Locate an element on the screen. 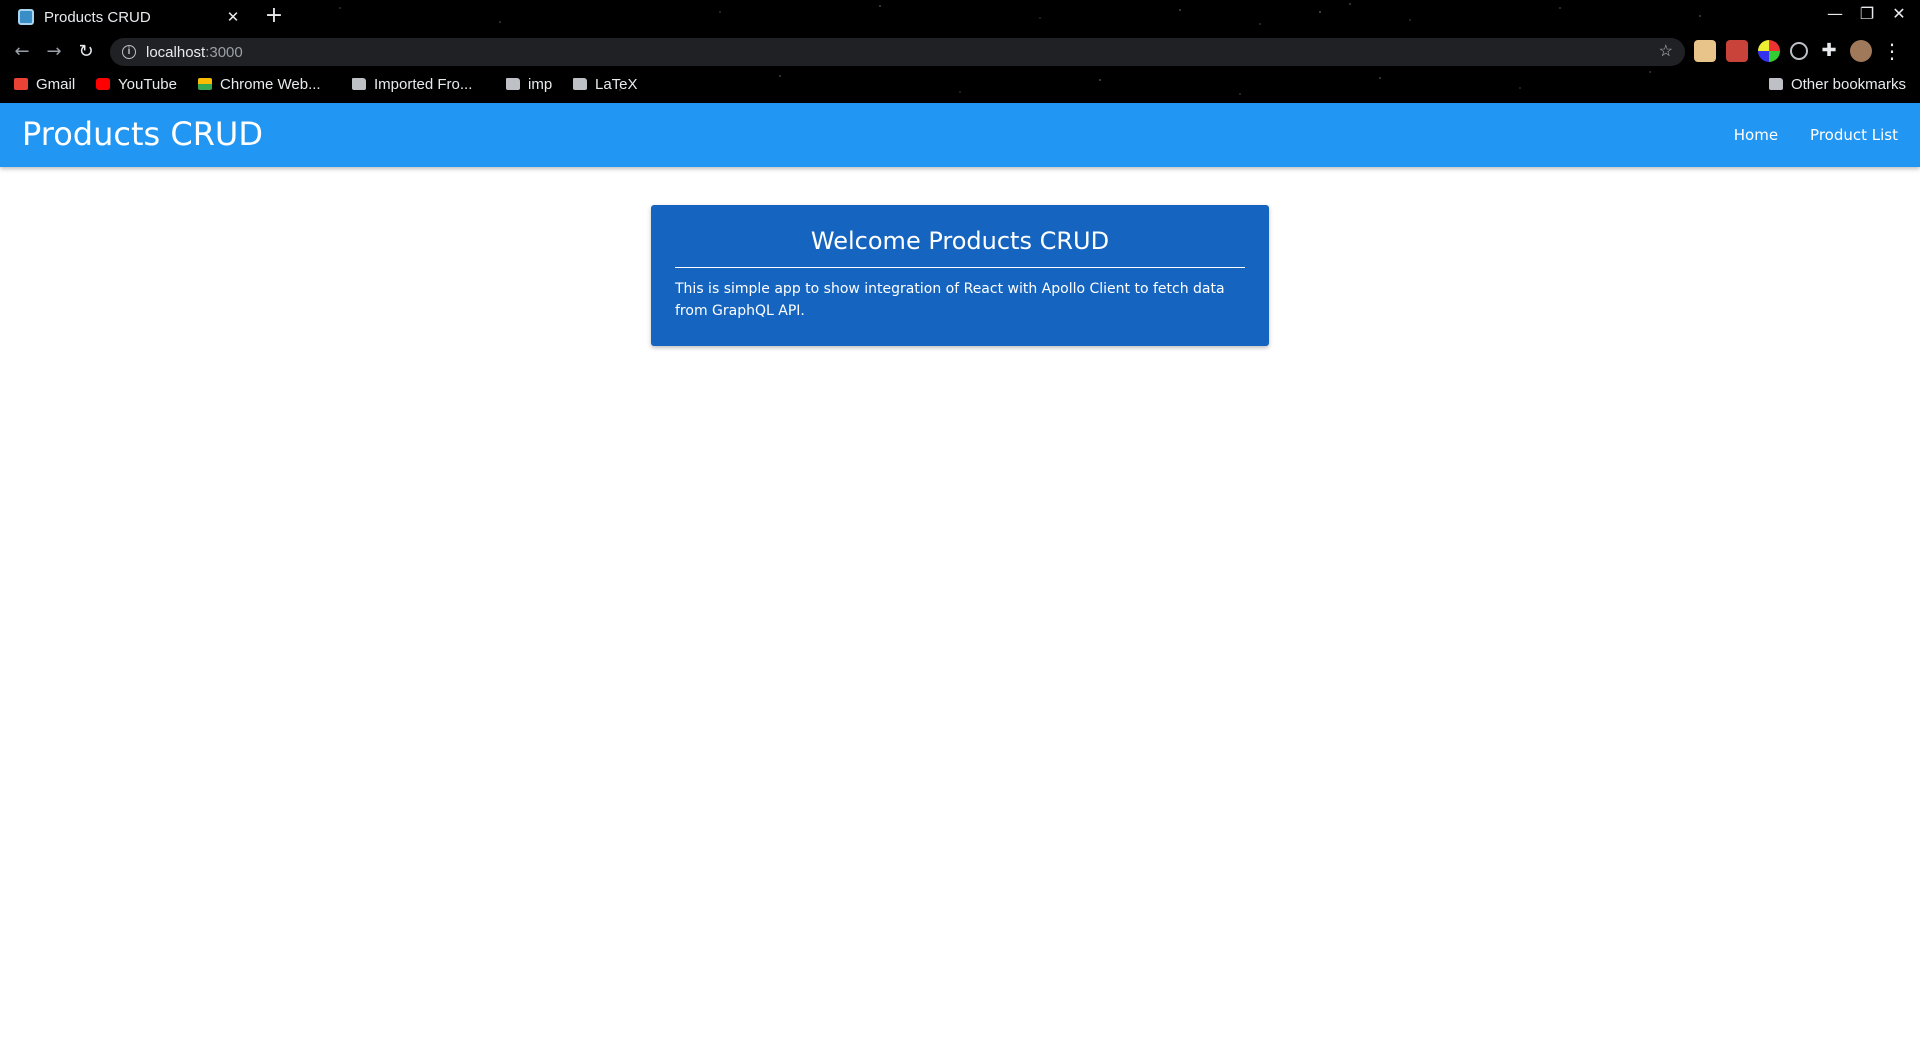 The height and width of the screenshot is (1040, 1920). nav-product-list-link: Product List is located at coordinates (1854, 135).